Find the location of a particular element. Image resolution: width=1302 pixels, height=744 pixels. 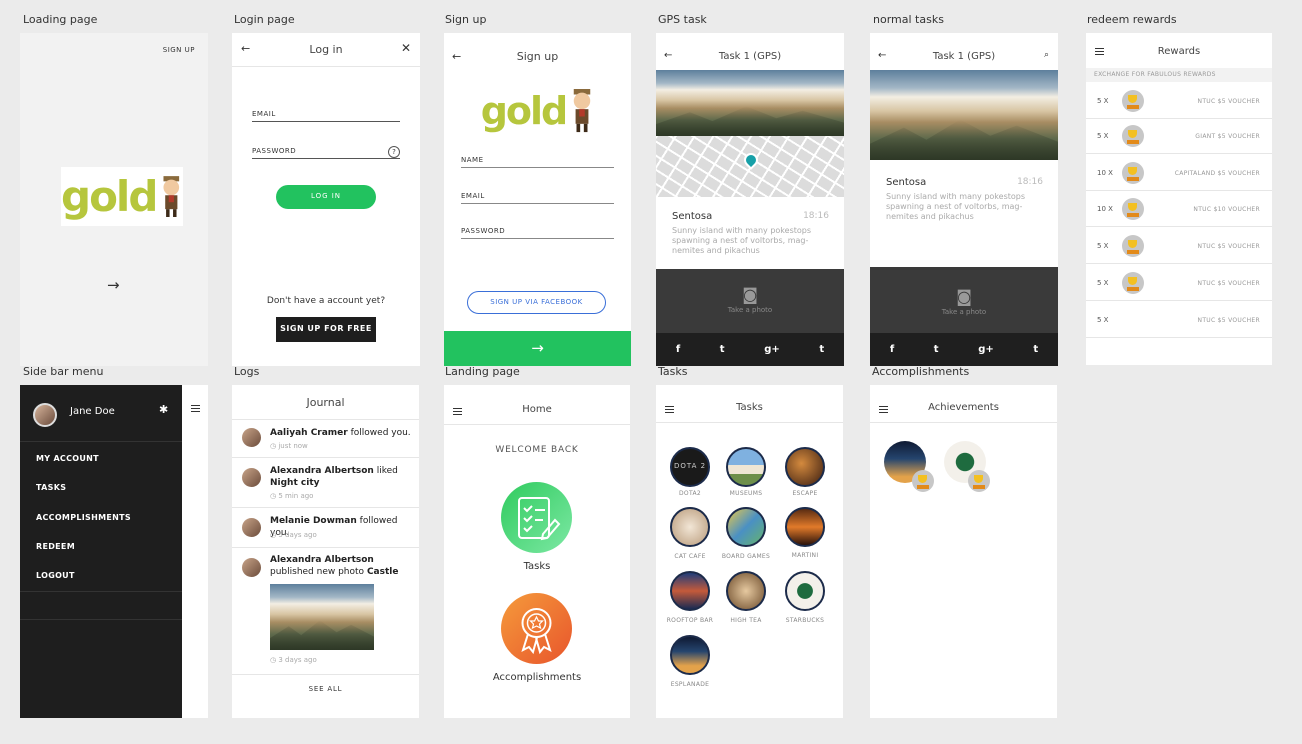

take-photo-label: Take a photo is located at coordinates (964, 312).